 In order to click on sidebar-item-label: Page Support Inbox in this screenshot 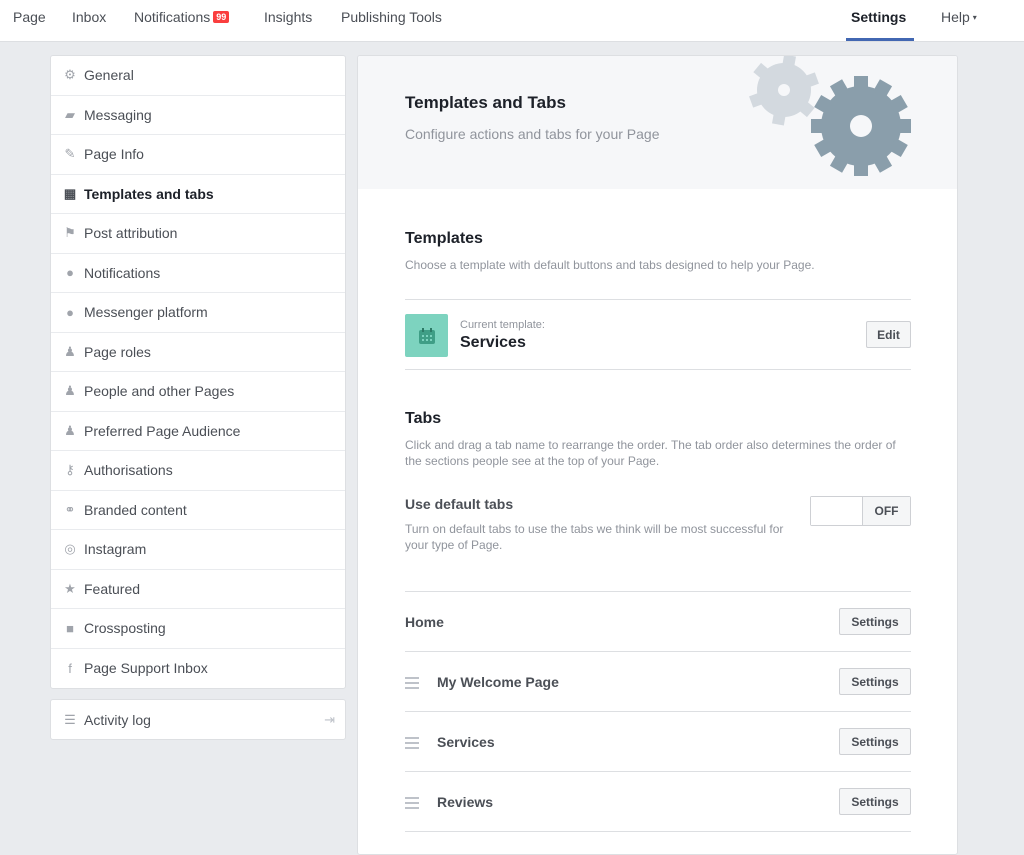, I will do `click(146, 668)`.